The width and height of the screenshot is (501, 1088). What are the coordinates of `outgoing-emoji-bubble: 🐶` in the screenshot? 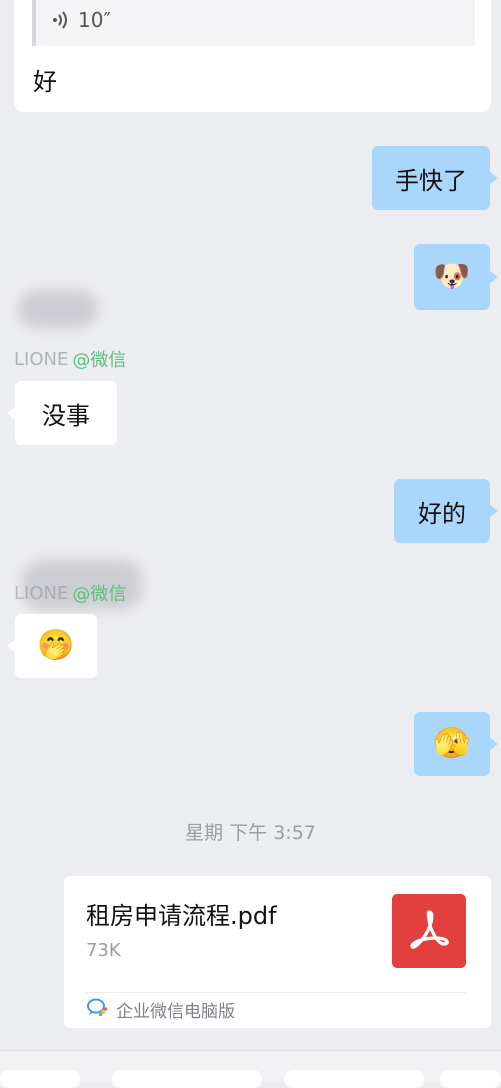 It's located at (456, 277).